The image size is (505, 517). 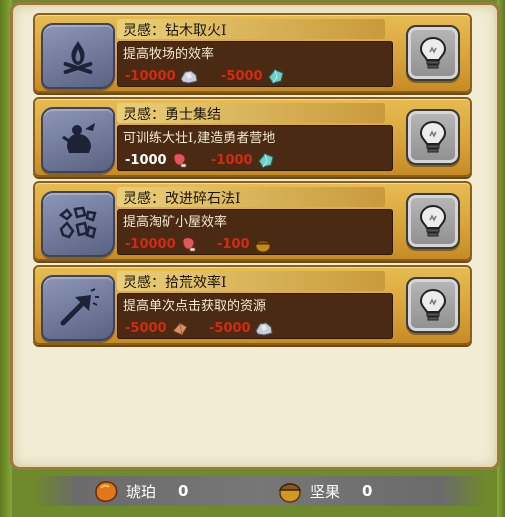 I want to click on nut-label: 坚果, so click(x=325, y=491).